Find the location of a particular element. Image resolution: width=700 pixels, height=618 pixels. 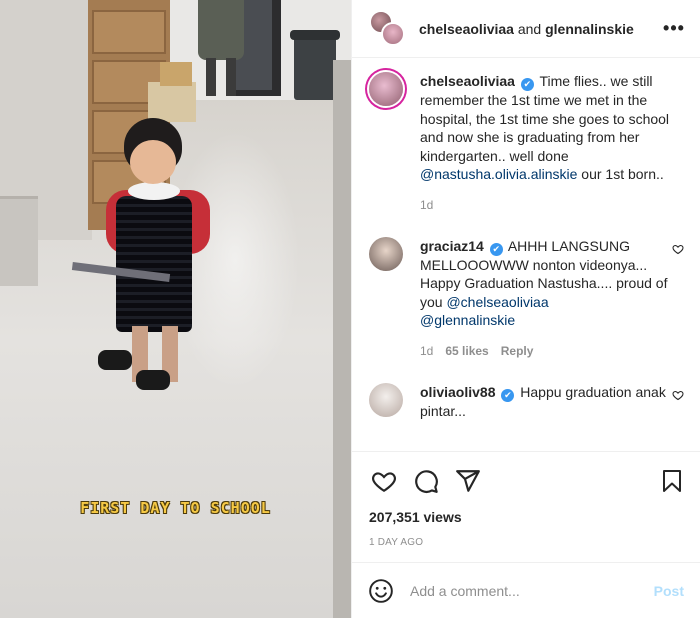

post-comment-button: Post is located at coordinates (669, 591).